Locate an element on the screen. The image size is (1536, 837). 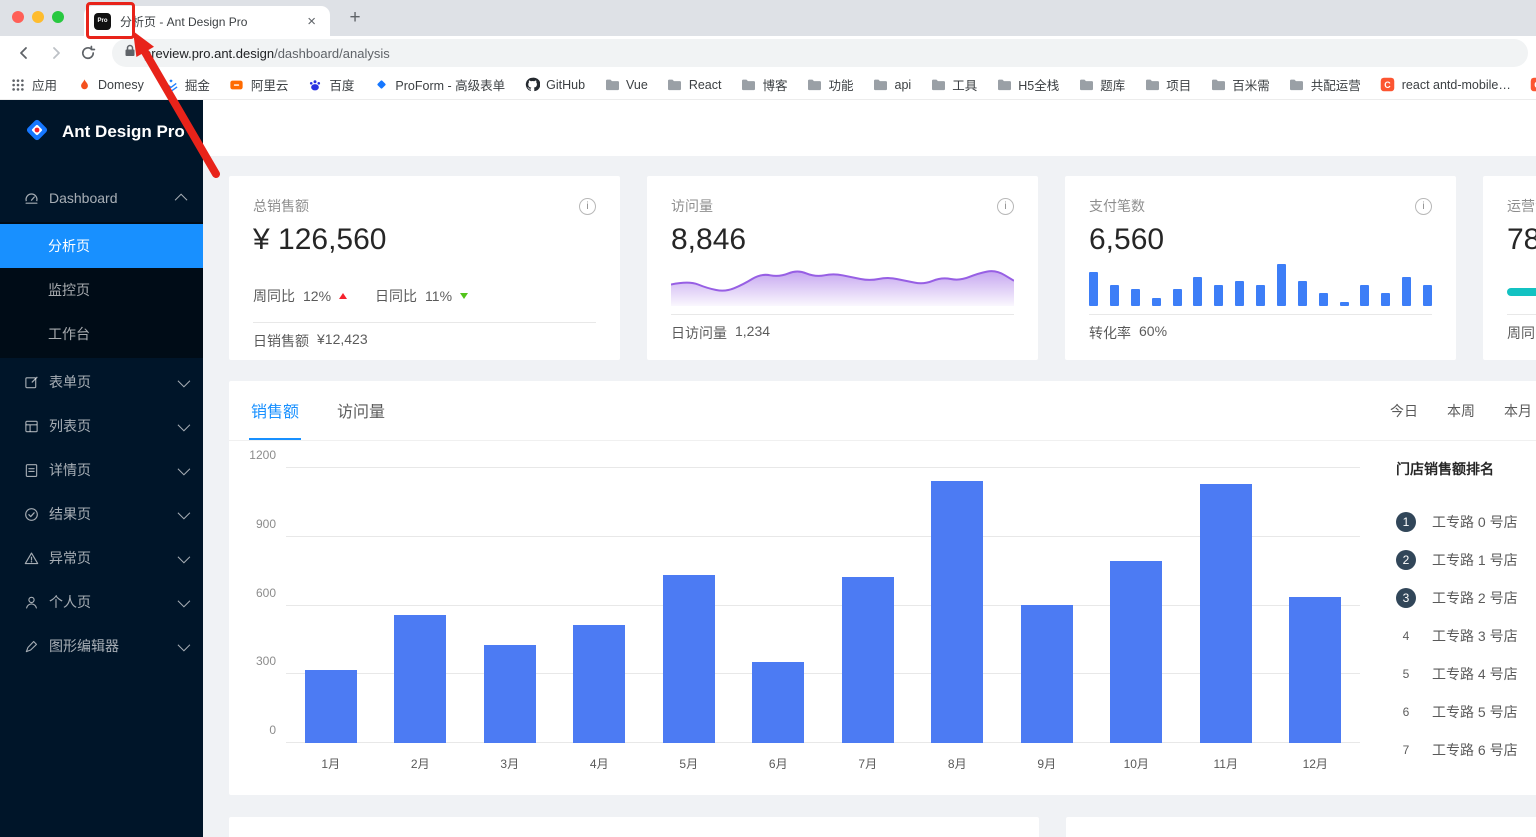
x-axis-label: 7月 is located at coordinates (868, 764).